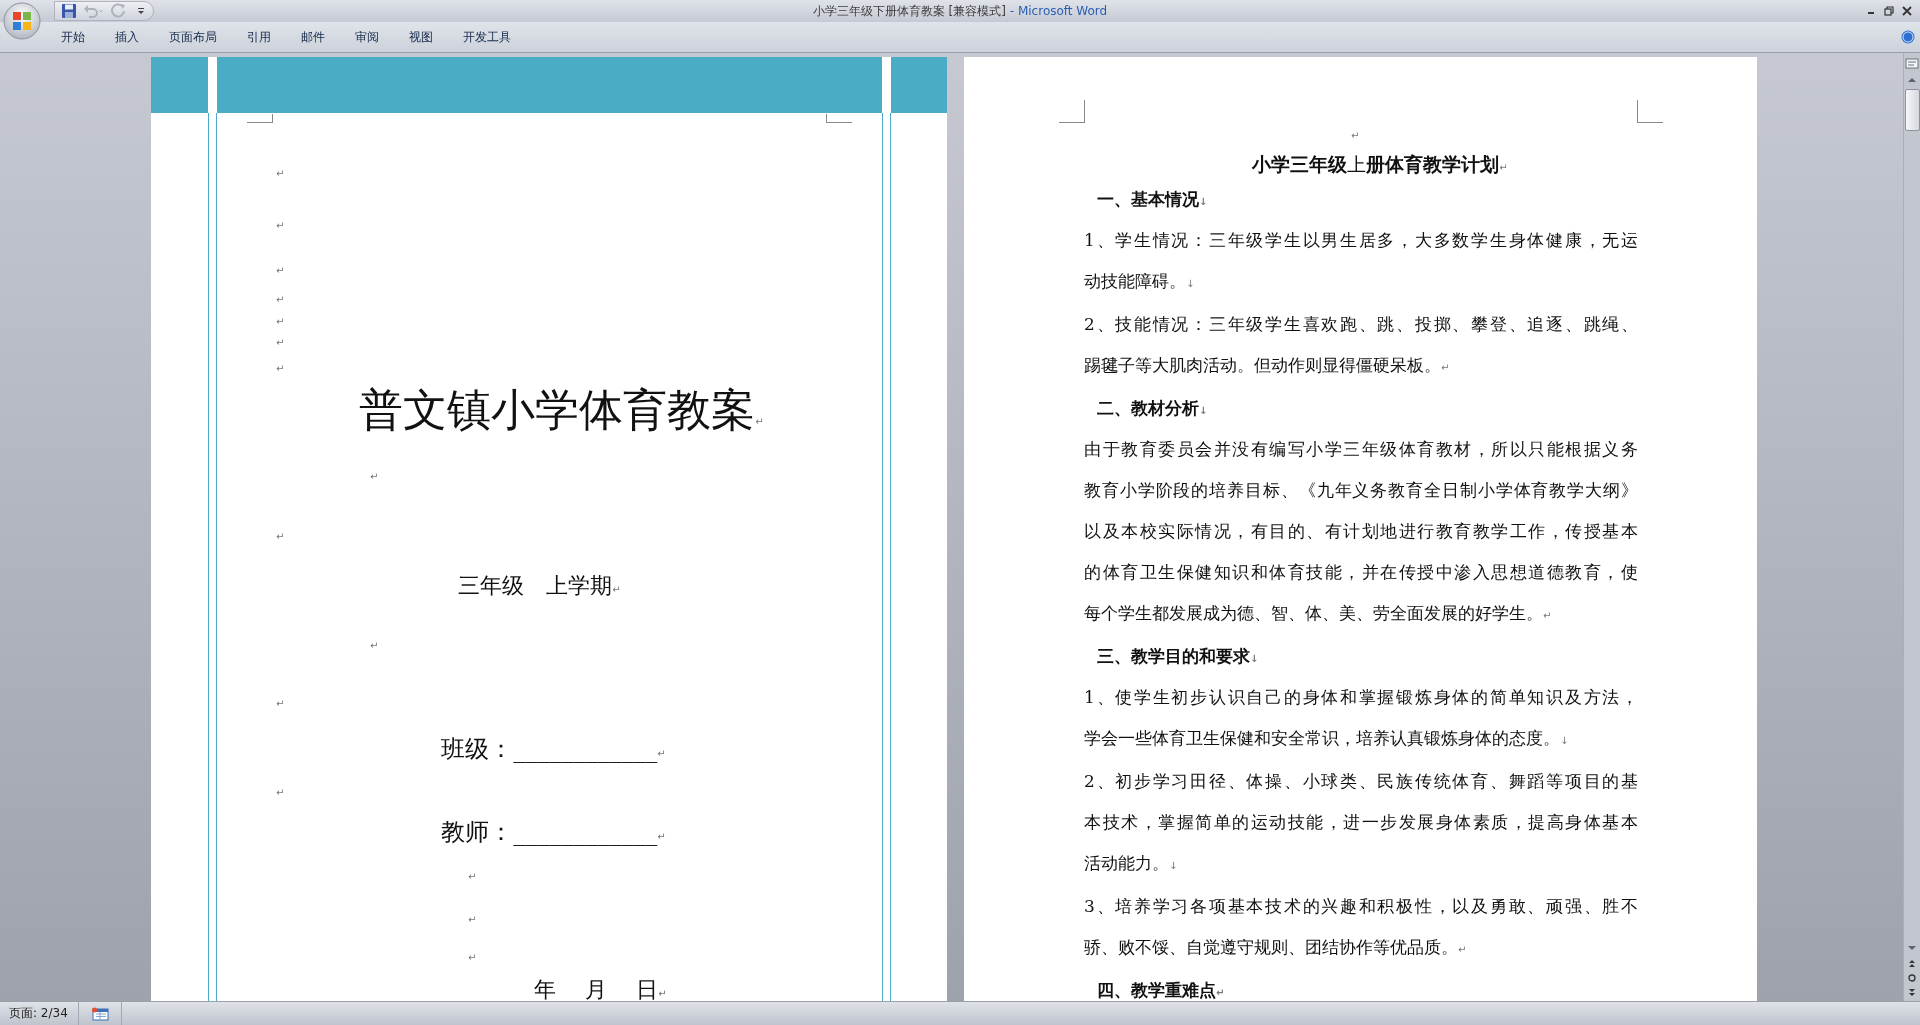  What do you see at coordinates (553, 748) in the screenshot?
I see `cover-field: 班级：____________↵` at bounding box center [553, 748].